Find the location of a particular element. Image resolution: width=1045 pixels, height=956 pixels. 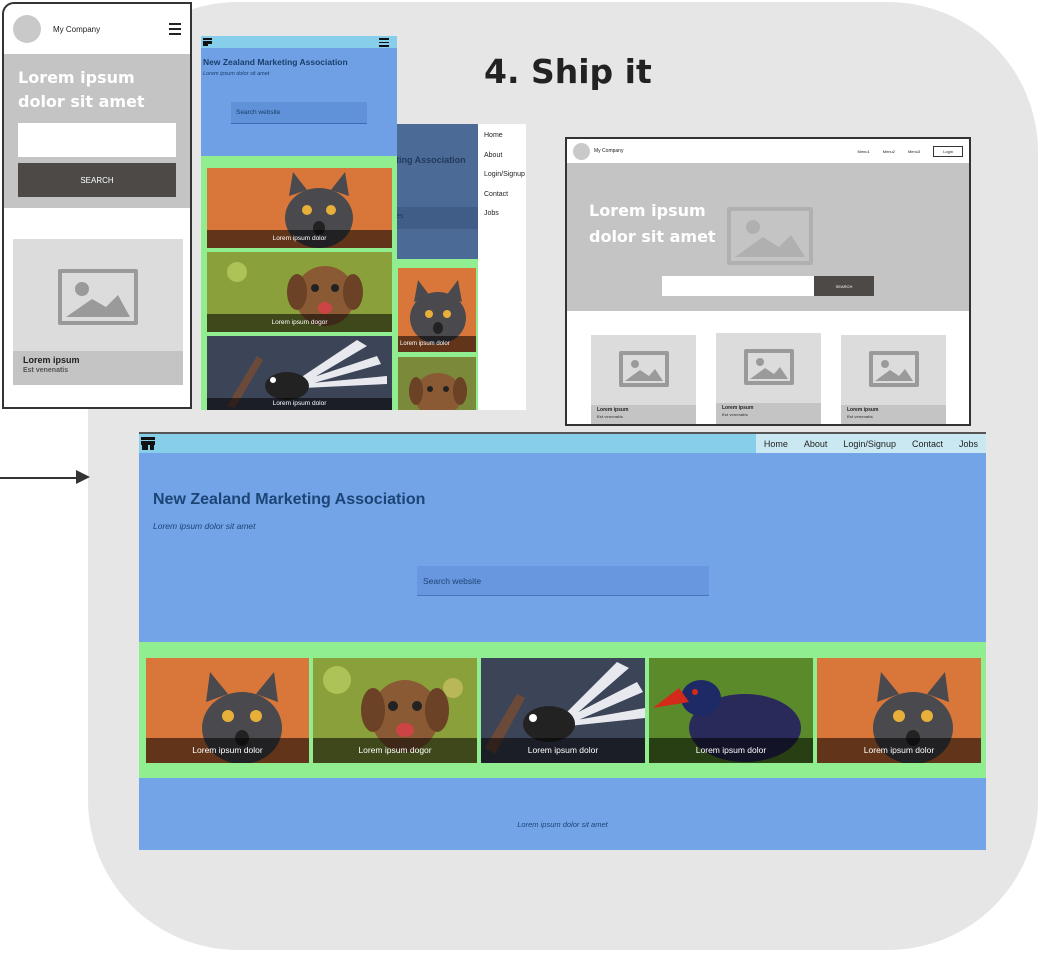

wireframe-header: My Company Menu1 Menu2 Menu3 Login is located at coordinates (768, 151).